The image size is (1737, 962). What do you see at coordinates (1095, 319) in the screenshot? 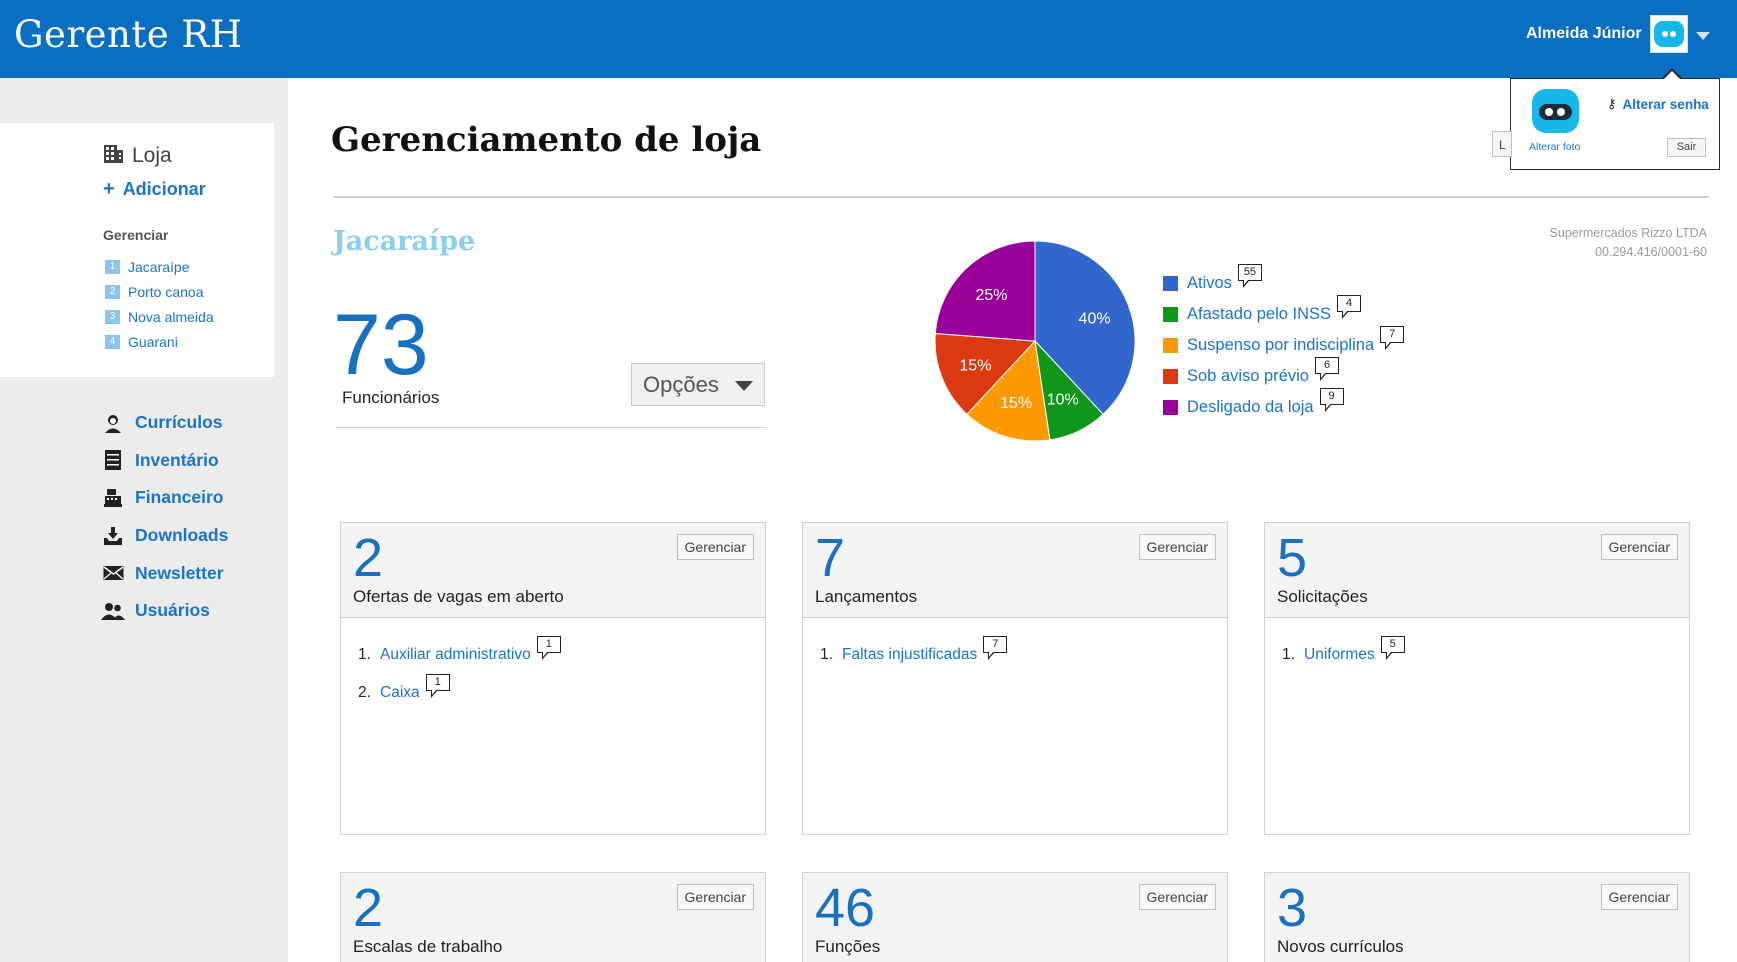
I see `pie-slice-label: 40%` at bounding box center [1095, 319].